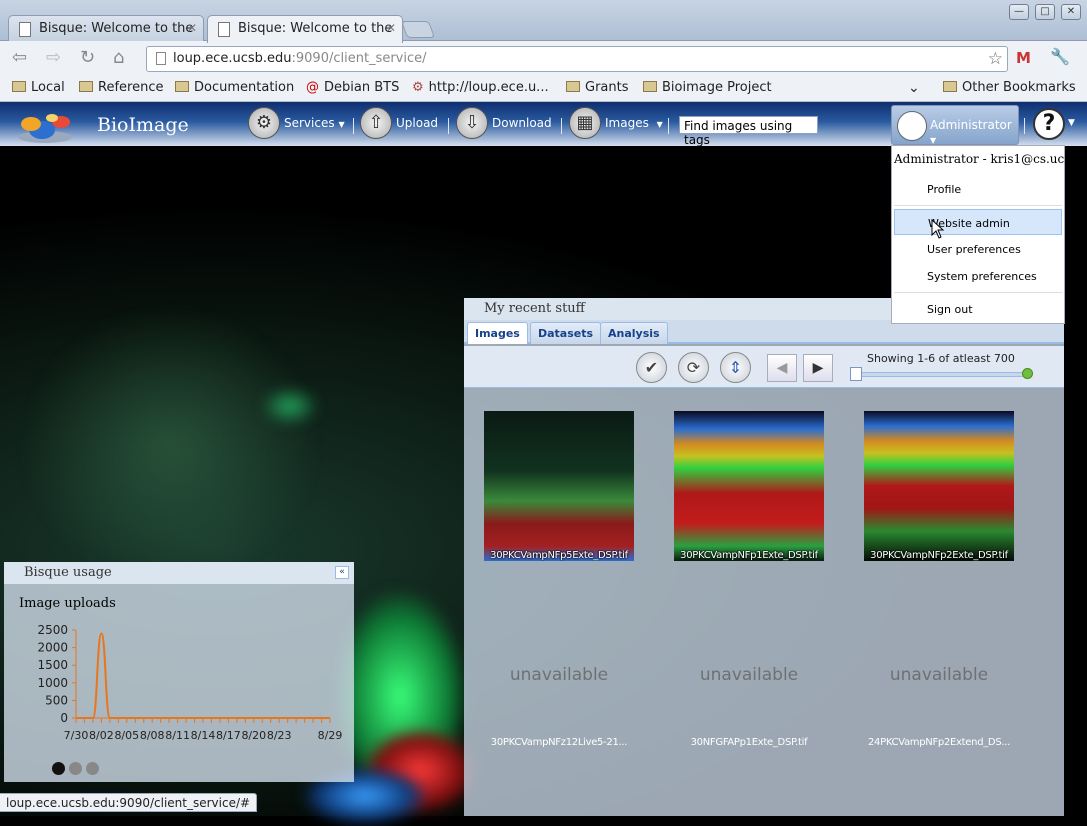 This screenshot has width=1087, height=826. Describe the element at coordinates (179, 573) in the screenshot. I see `usage-panel-title: Bisque usage` at that location.